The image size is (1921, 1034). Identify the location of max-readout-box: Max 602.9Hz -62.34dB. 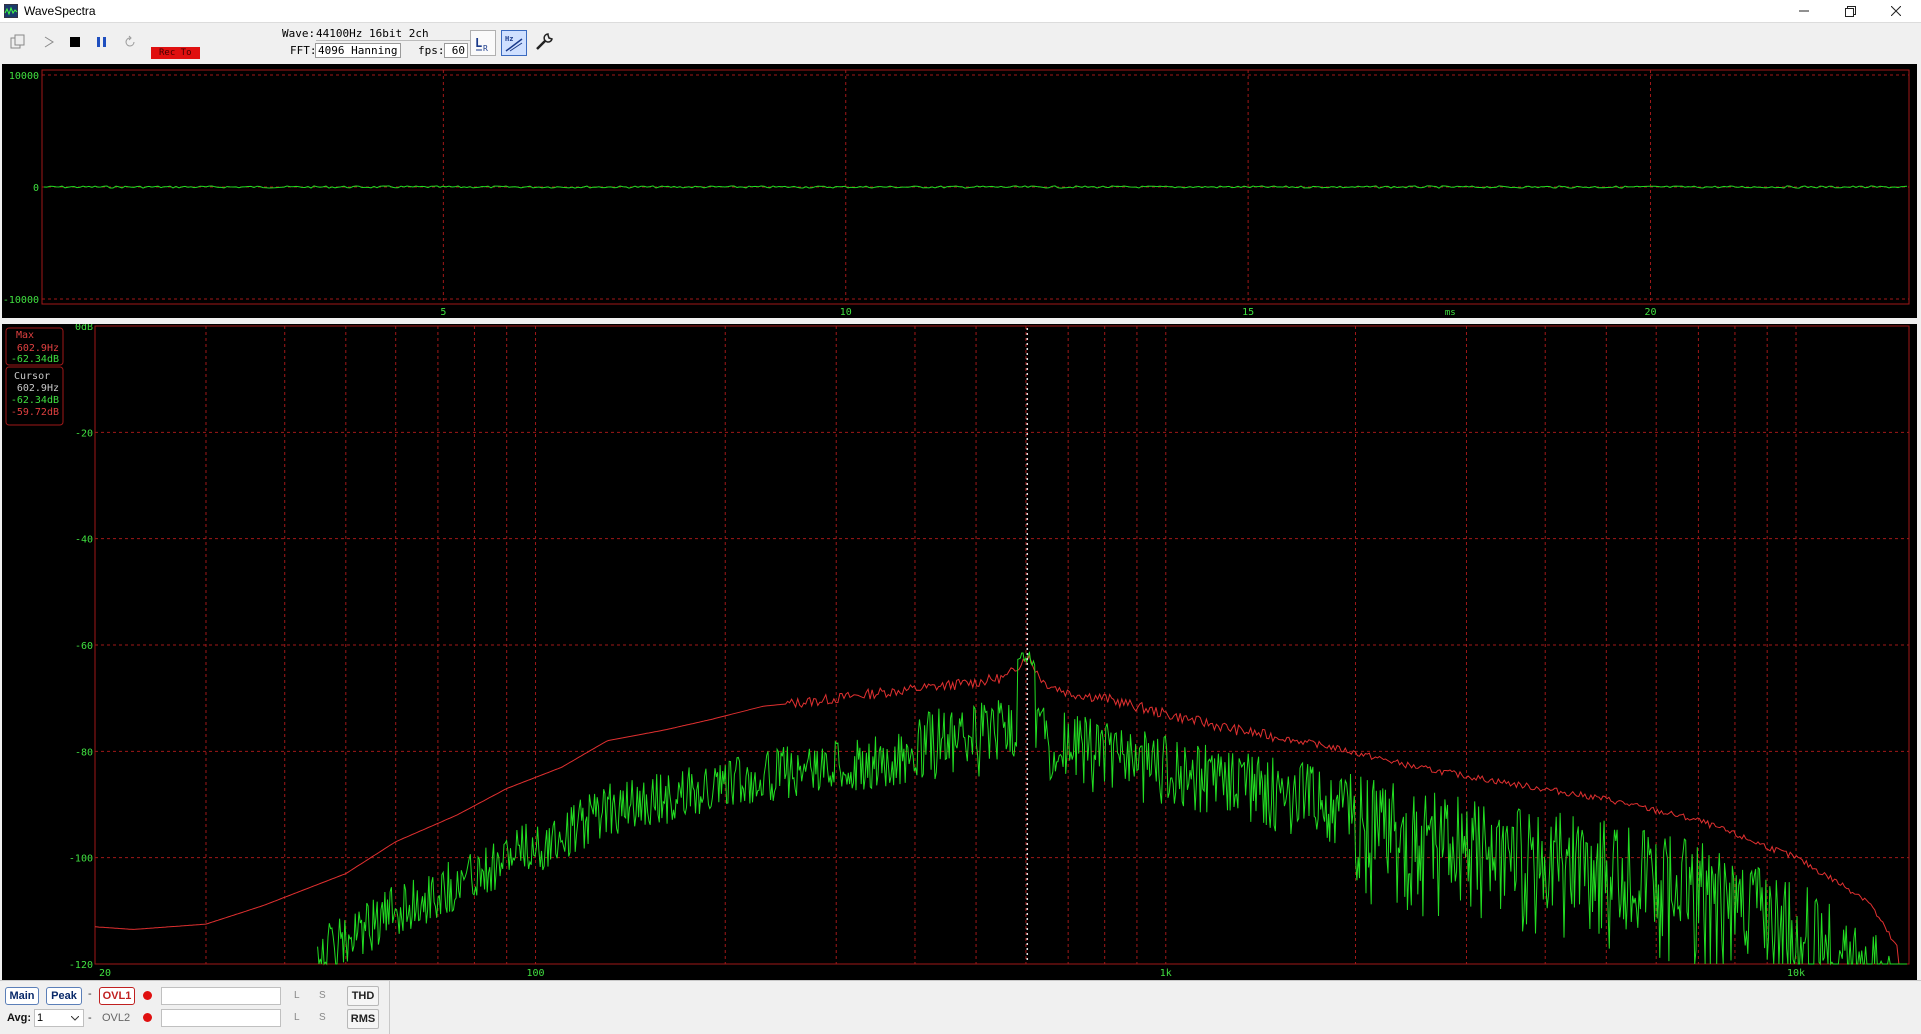
(34, 346).